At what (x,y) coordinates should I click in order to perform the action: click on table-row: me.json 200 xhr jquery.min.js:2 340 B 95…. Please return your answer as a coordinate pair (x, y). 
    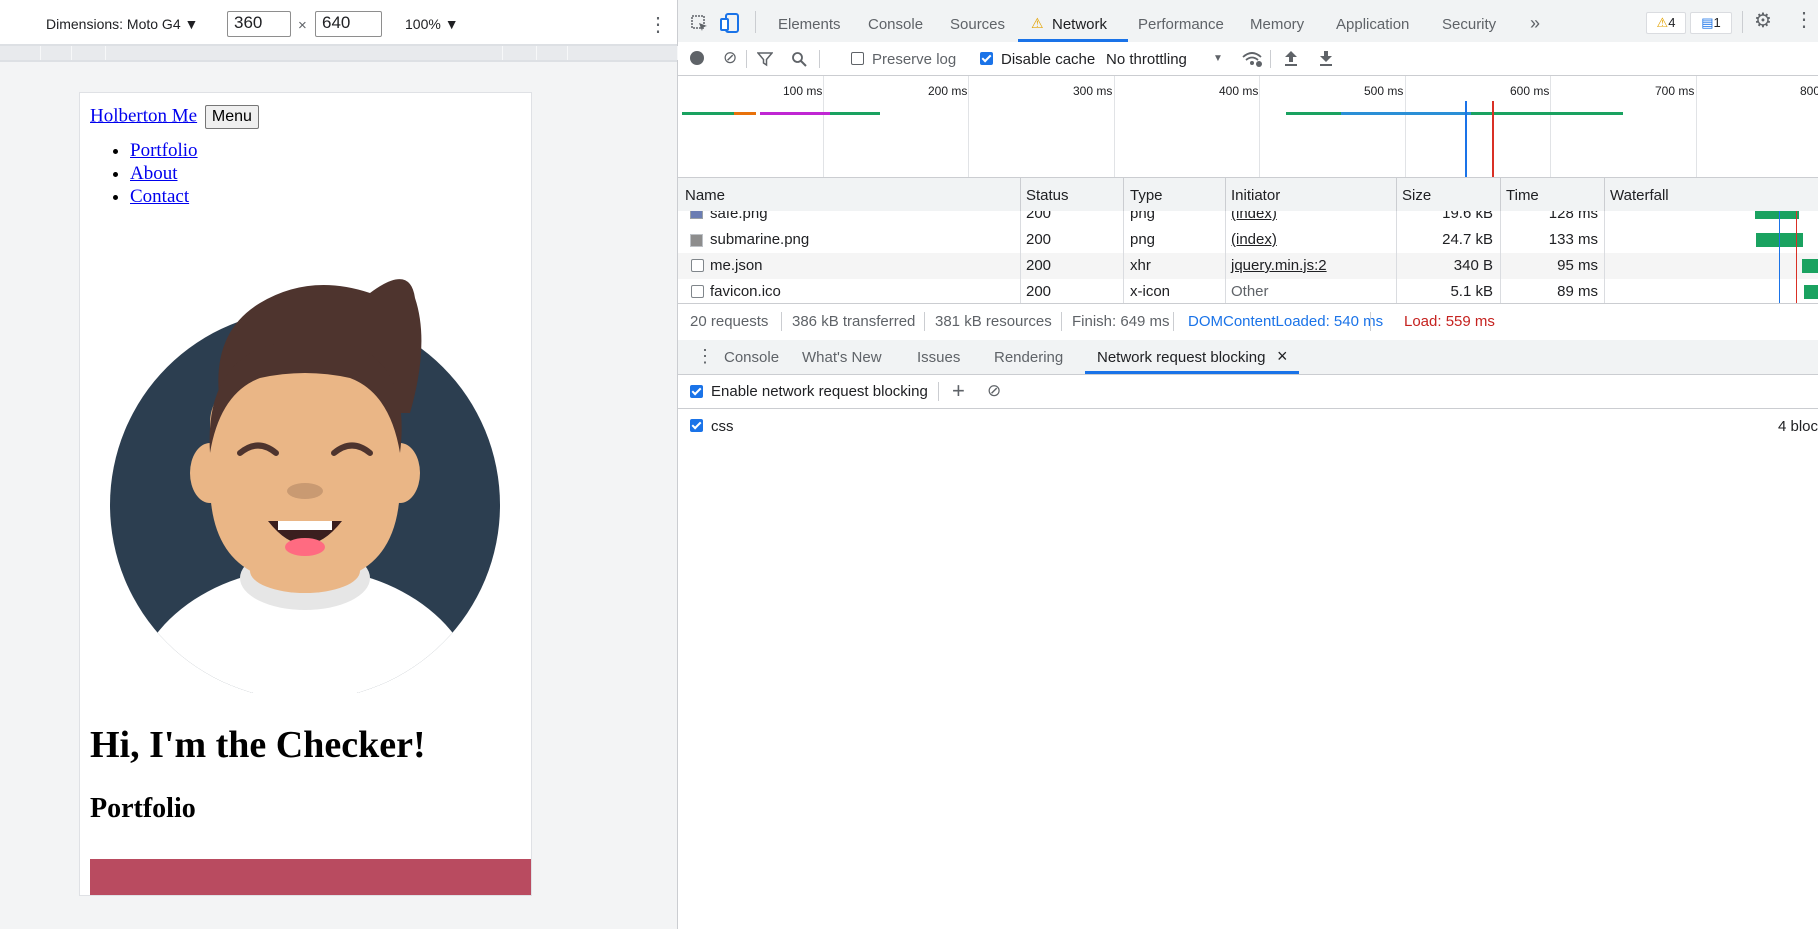
    Looking at the image, I should click on (1248, 266).